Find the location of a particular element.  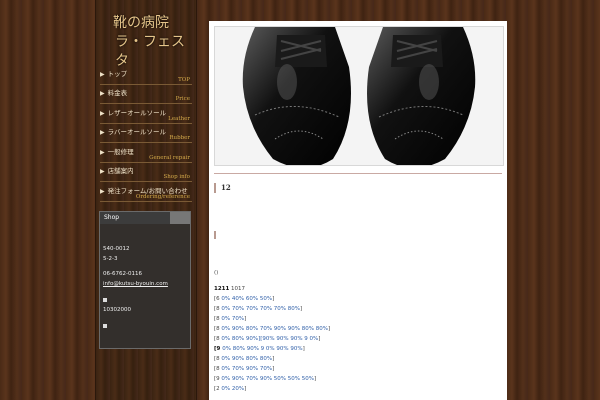

subheading-marker is located at coordinates (215, 235).